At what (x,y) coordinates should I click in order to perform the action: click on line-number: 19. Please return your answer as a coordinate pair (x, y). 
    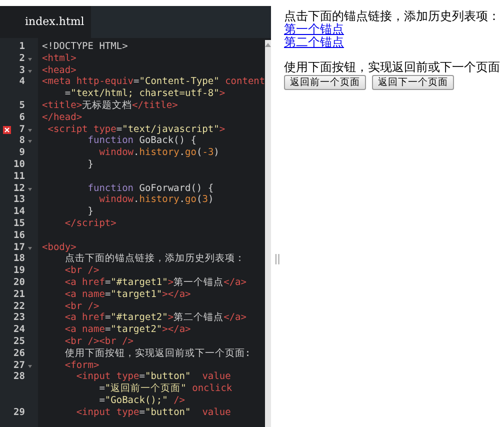
    Looking at the image, I should click on (18, 271).